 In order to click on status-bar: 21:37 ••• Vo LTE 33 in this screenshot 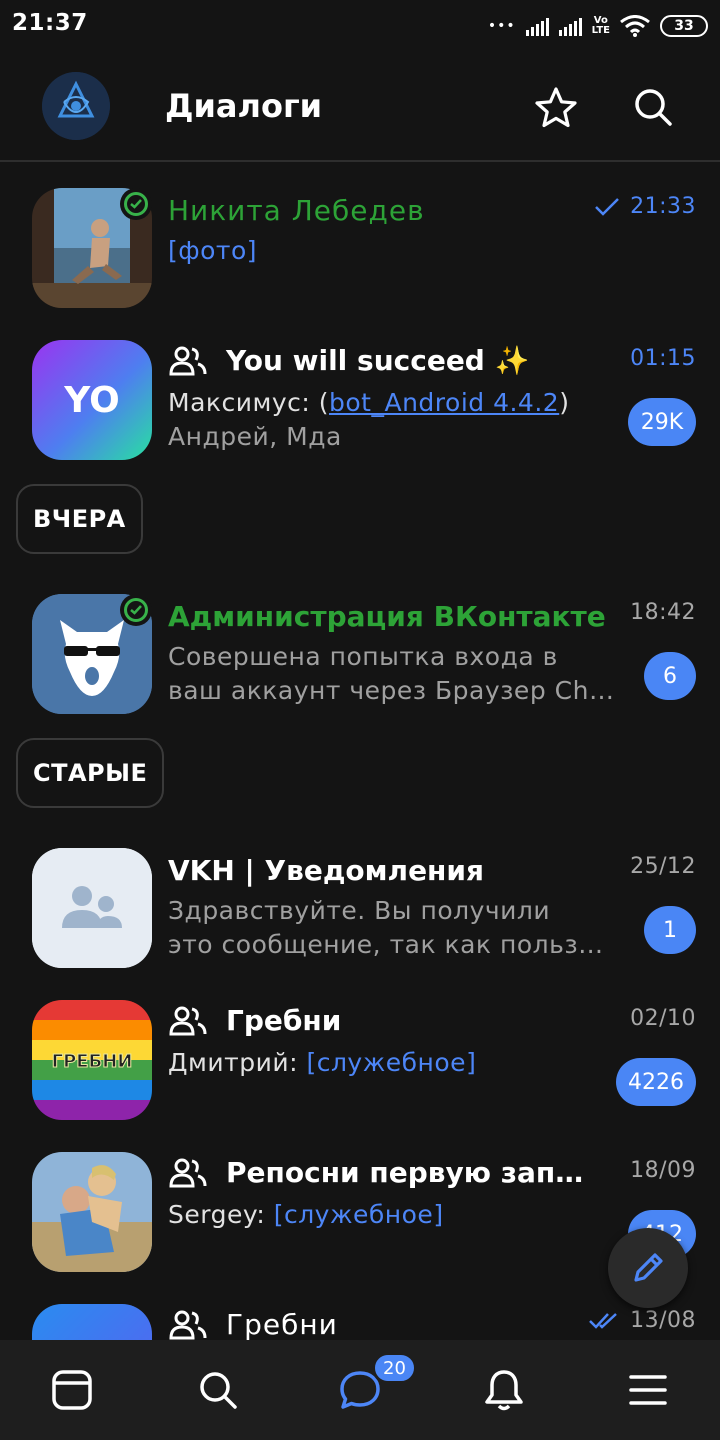, I will do `click(360, 26)`.